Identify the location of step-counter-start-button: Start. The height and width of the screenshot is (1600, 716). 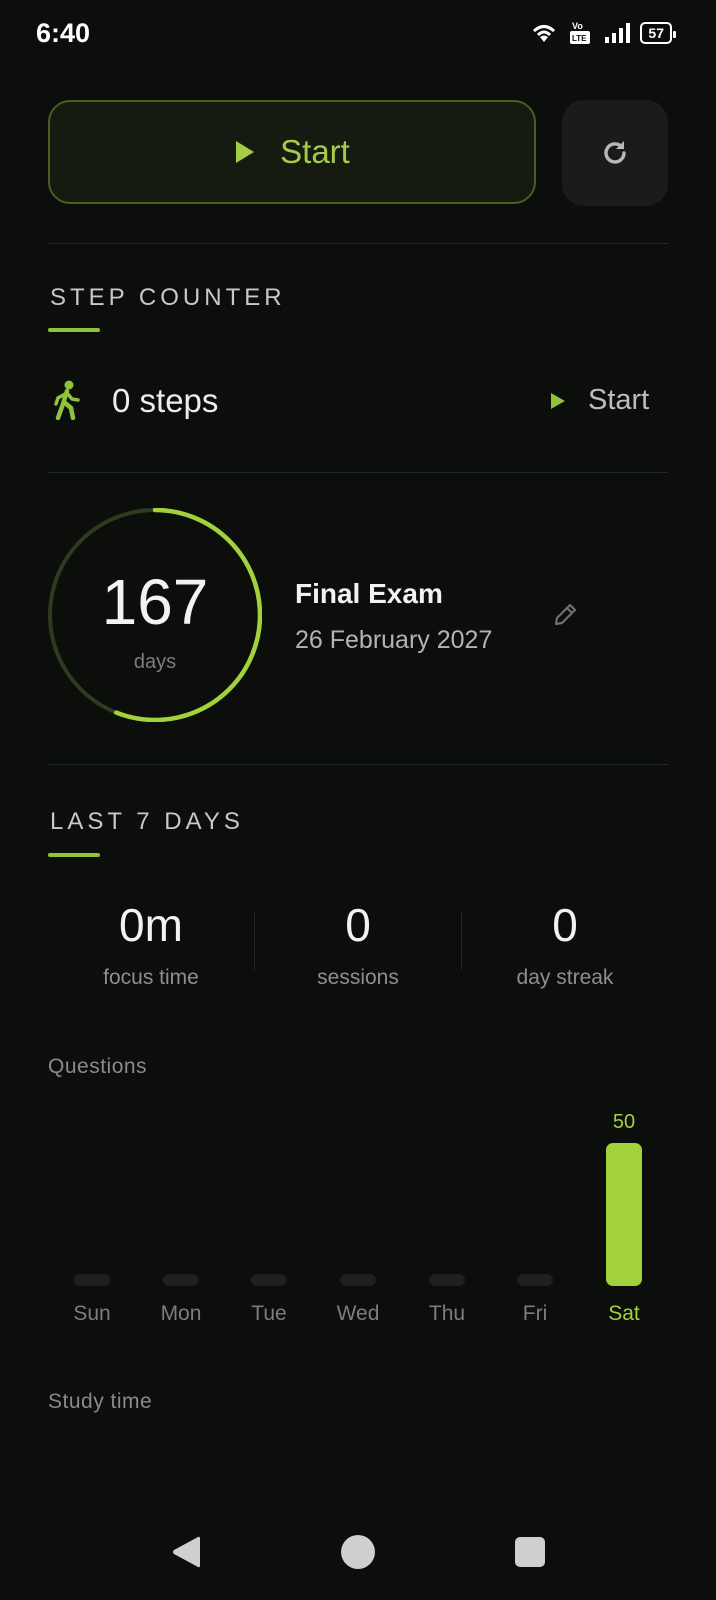
(599, 400).